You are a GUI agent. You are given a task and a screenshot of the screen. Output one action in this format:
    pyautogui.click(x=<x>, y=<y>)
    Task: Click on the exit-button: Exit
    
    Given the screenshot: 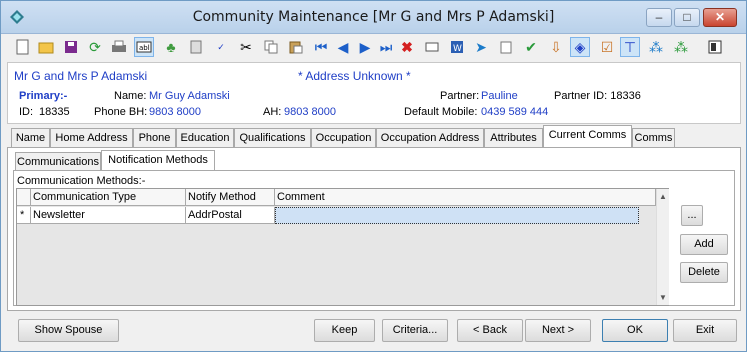 What is the action you would take?
    pyautogui.click(x=705, y=330)
    